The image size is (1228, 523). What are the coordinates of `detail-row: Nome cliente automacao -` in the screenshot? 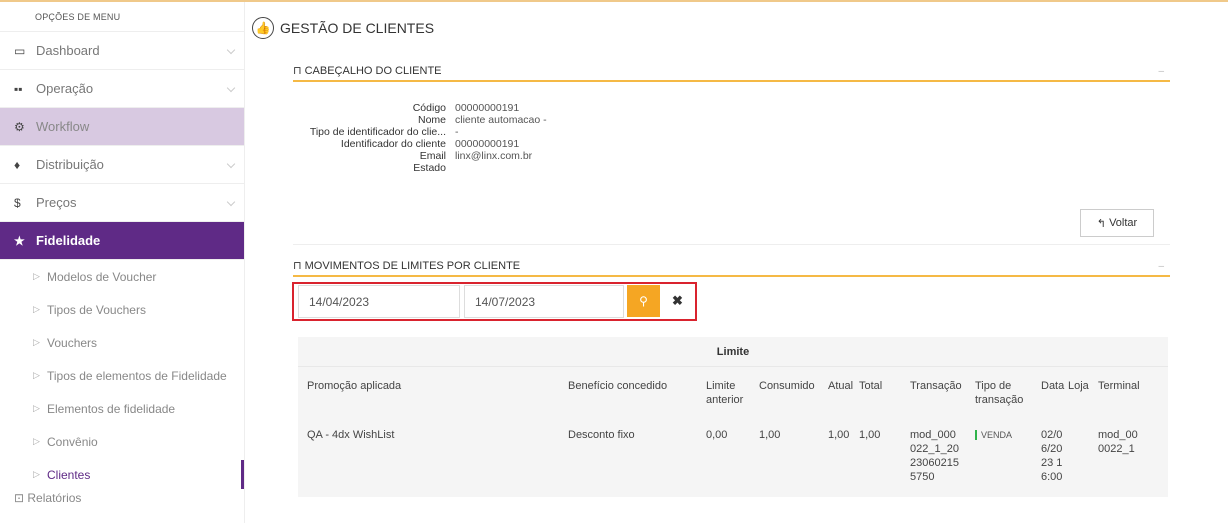 It's located at (482, 120).